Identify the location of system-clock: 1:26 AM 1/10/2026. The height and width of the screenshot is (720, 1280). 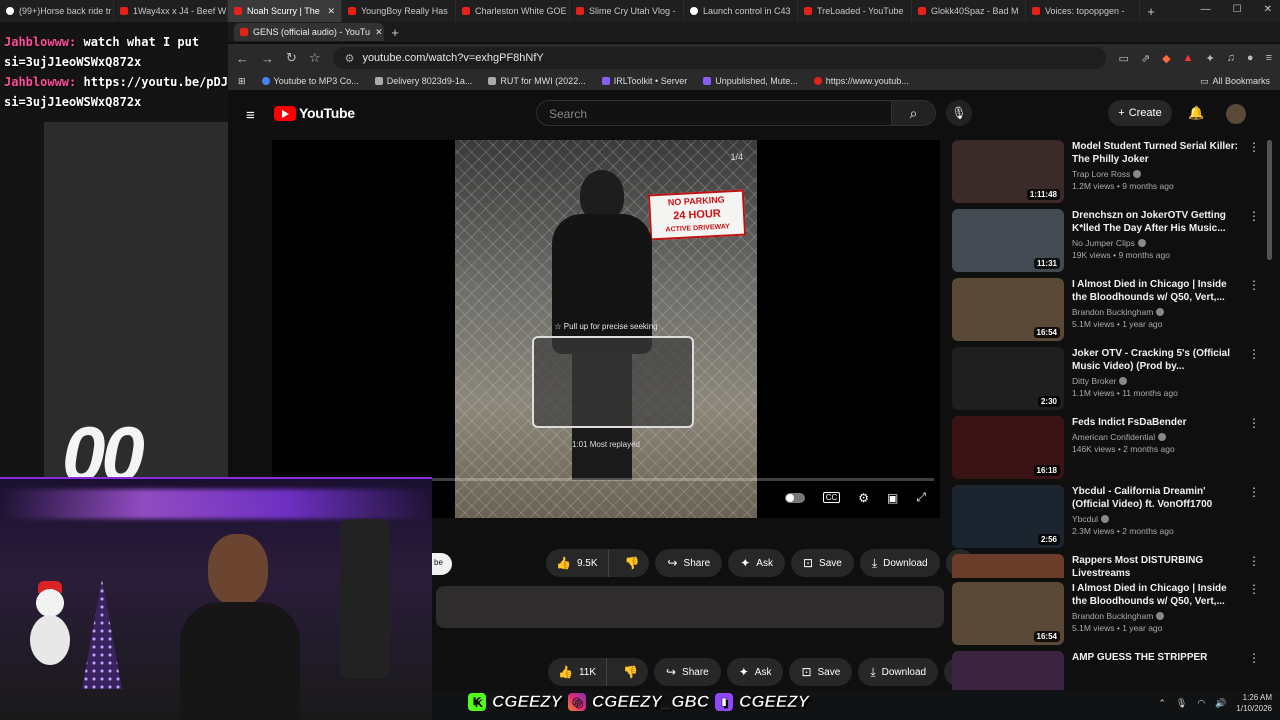
(1254, 703).